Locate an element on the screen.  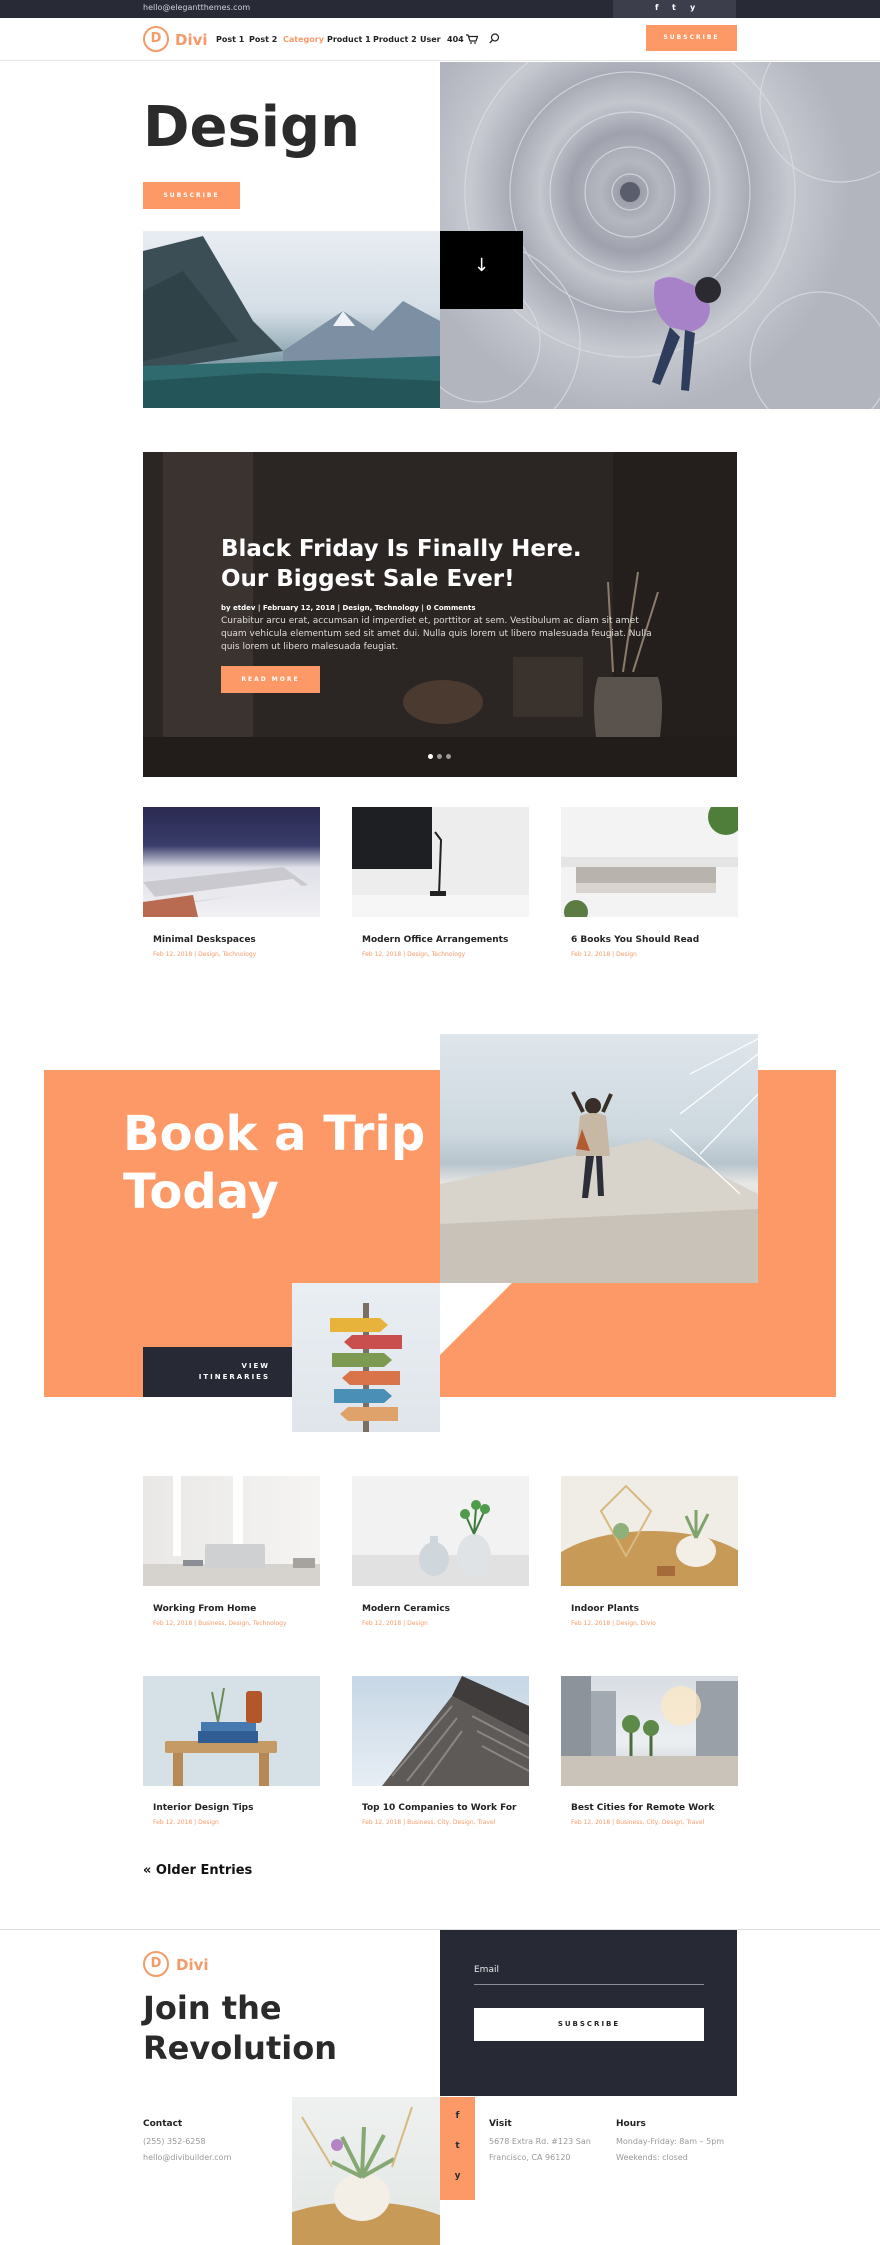
nav-item-user: User is located at coordinates (430, 39).